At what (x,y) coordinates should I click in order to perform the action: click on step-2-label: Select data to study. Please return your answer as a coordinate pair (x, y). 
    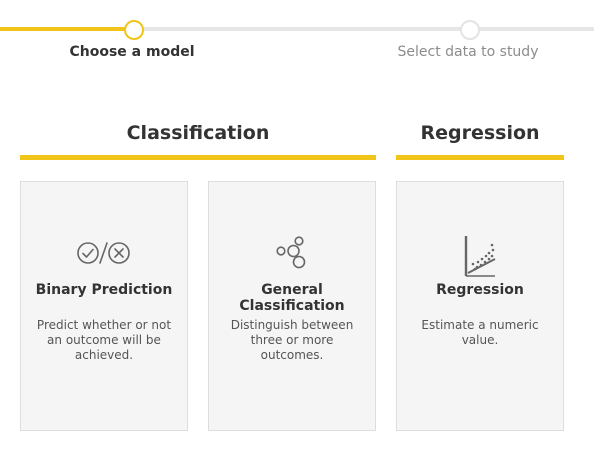
    Looking at the image, I should click on (468, 52).